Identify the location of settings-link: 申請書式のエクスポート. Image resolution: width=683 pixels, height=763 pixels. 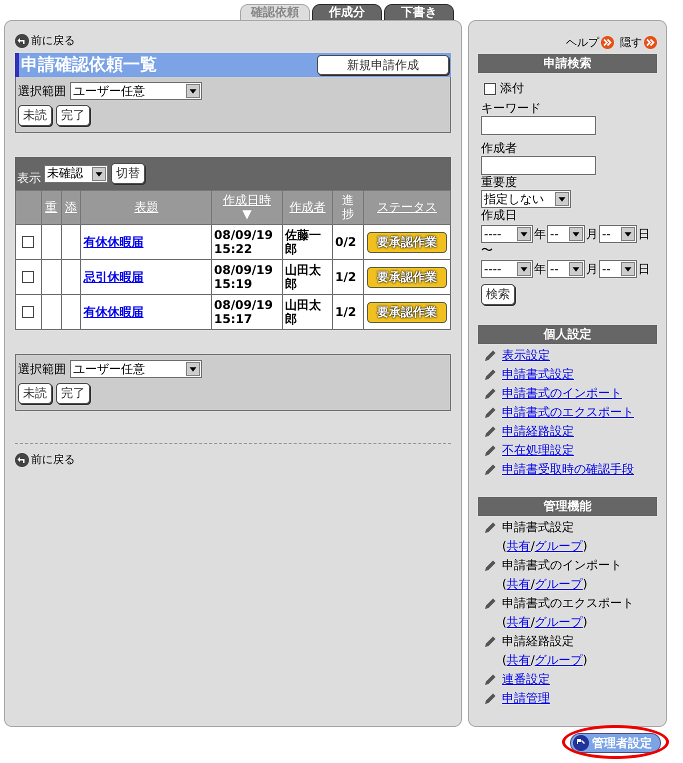
(568, 412).